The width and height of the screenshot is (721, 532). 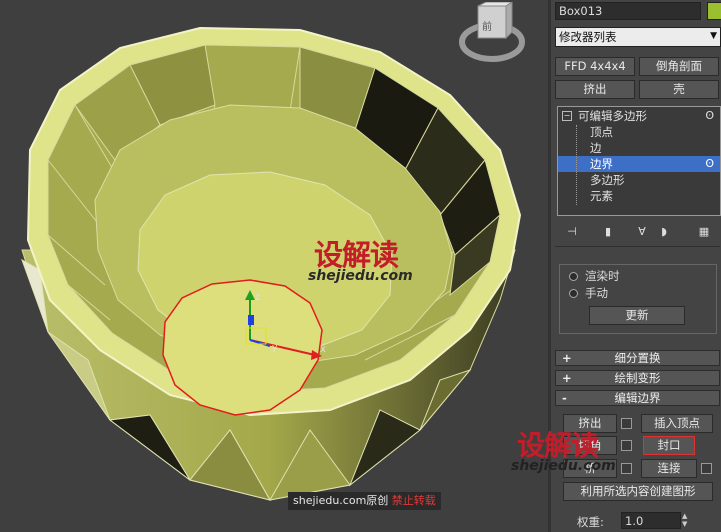 What do you see at coordinates (626, 423) in the screenshot?
I see `extrude-settings-button` at bounding box center [626, 423].